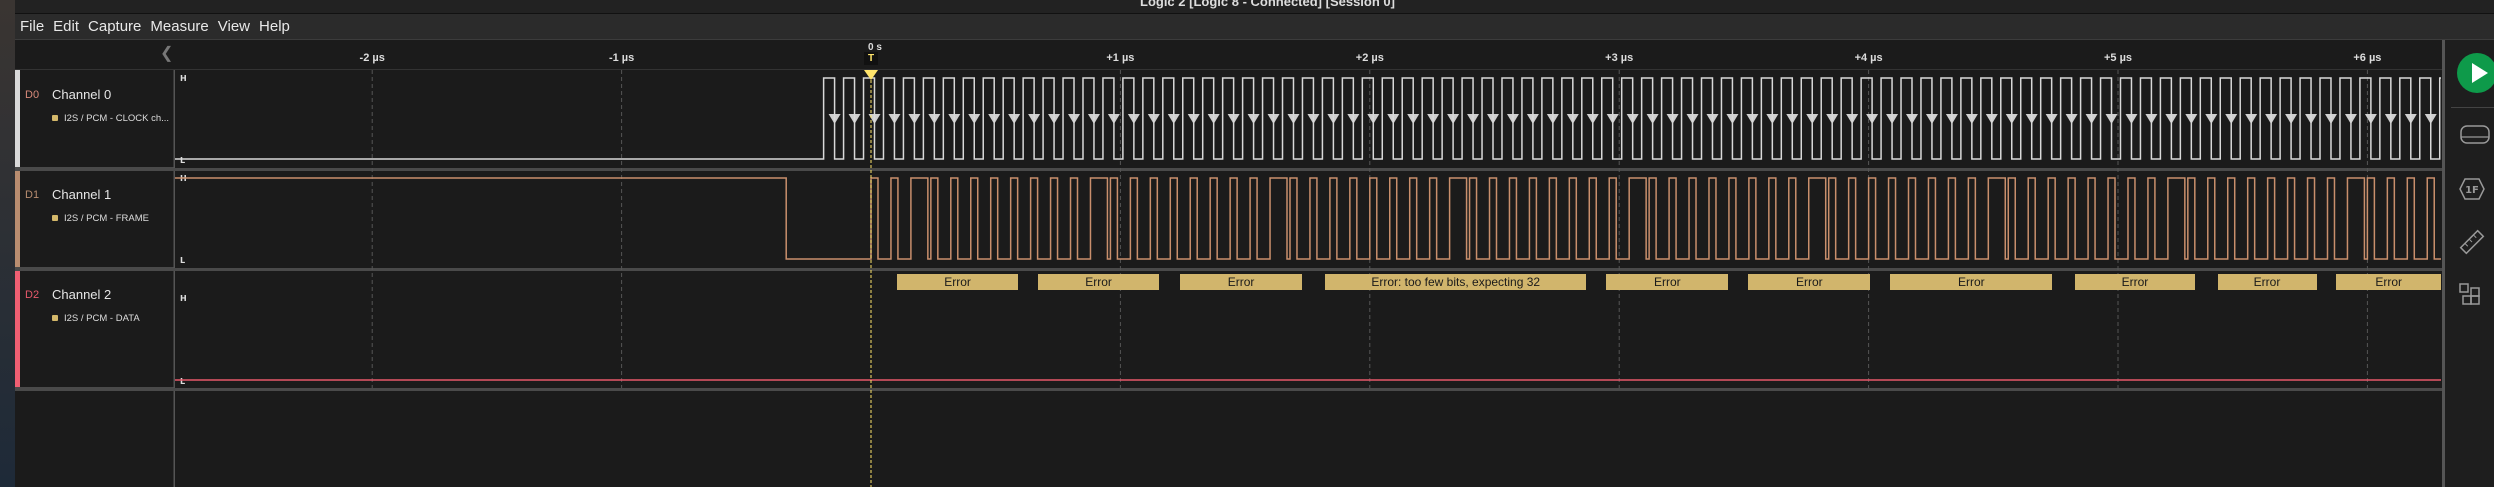  Describe the element at coordinates (2472, 107) in the screenshot. I see `sidebar-divider` at that location.